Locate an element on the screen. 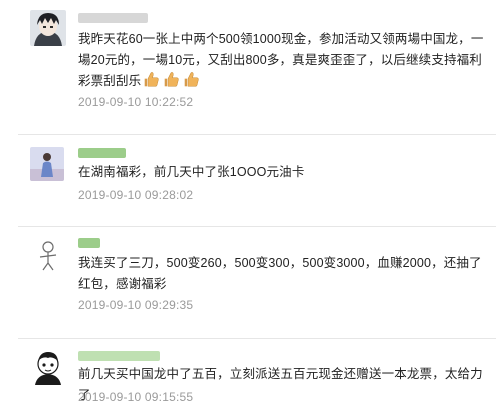  comment-timestamp: 2019-09-10 10:22:52 is located at coordinates (136, 102).